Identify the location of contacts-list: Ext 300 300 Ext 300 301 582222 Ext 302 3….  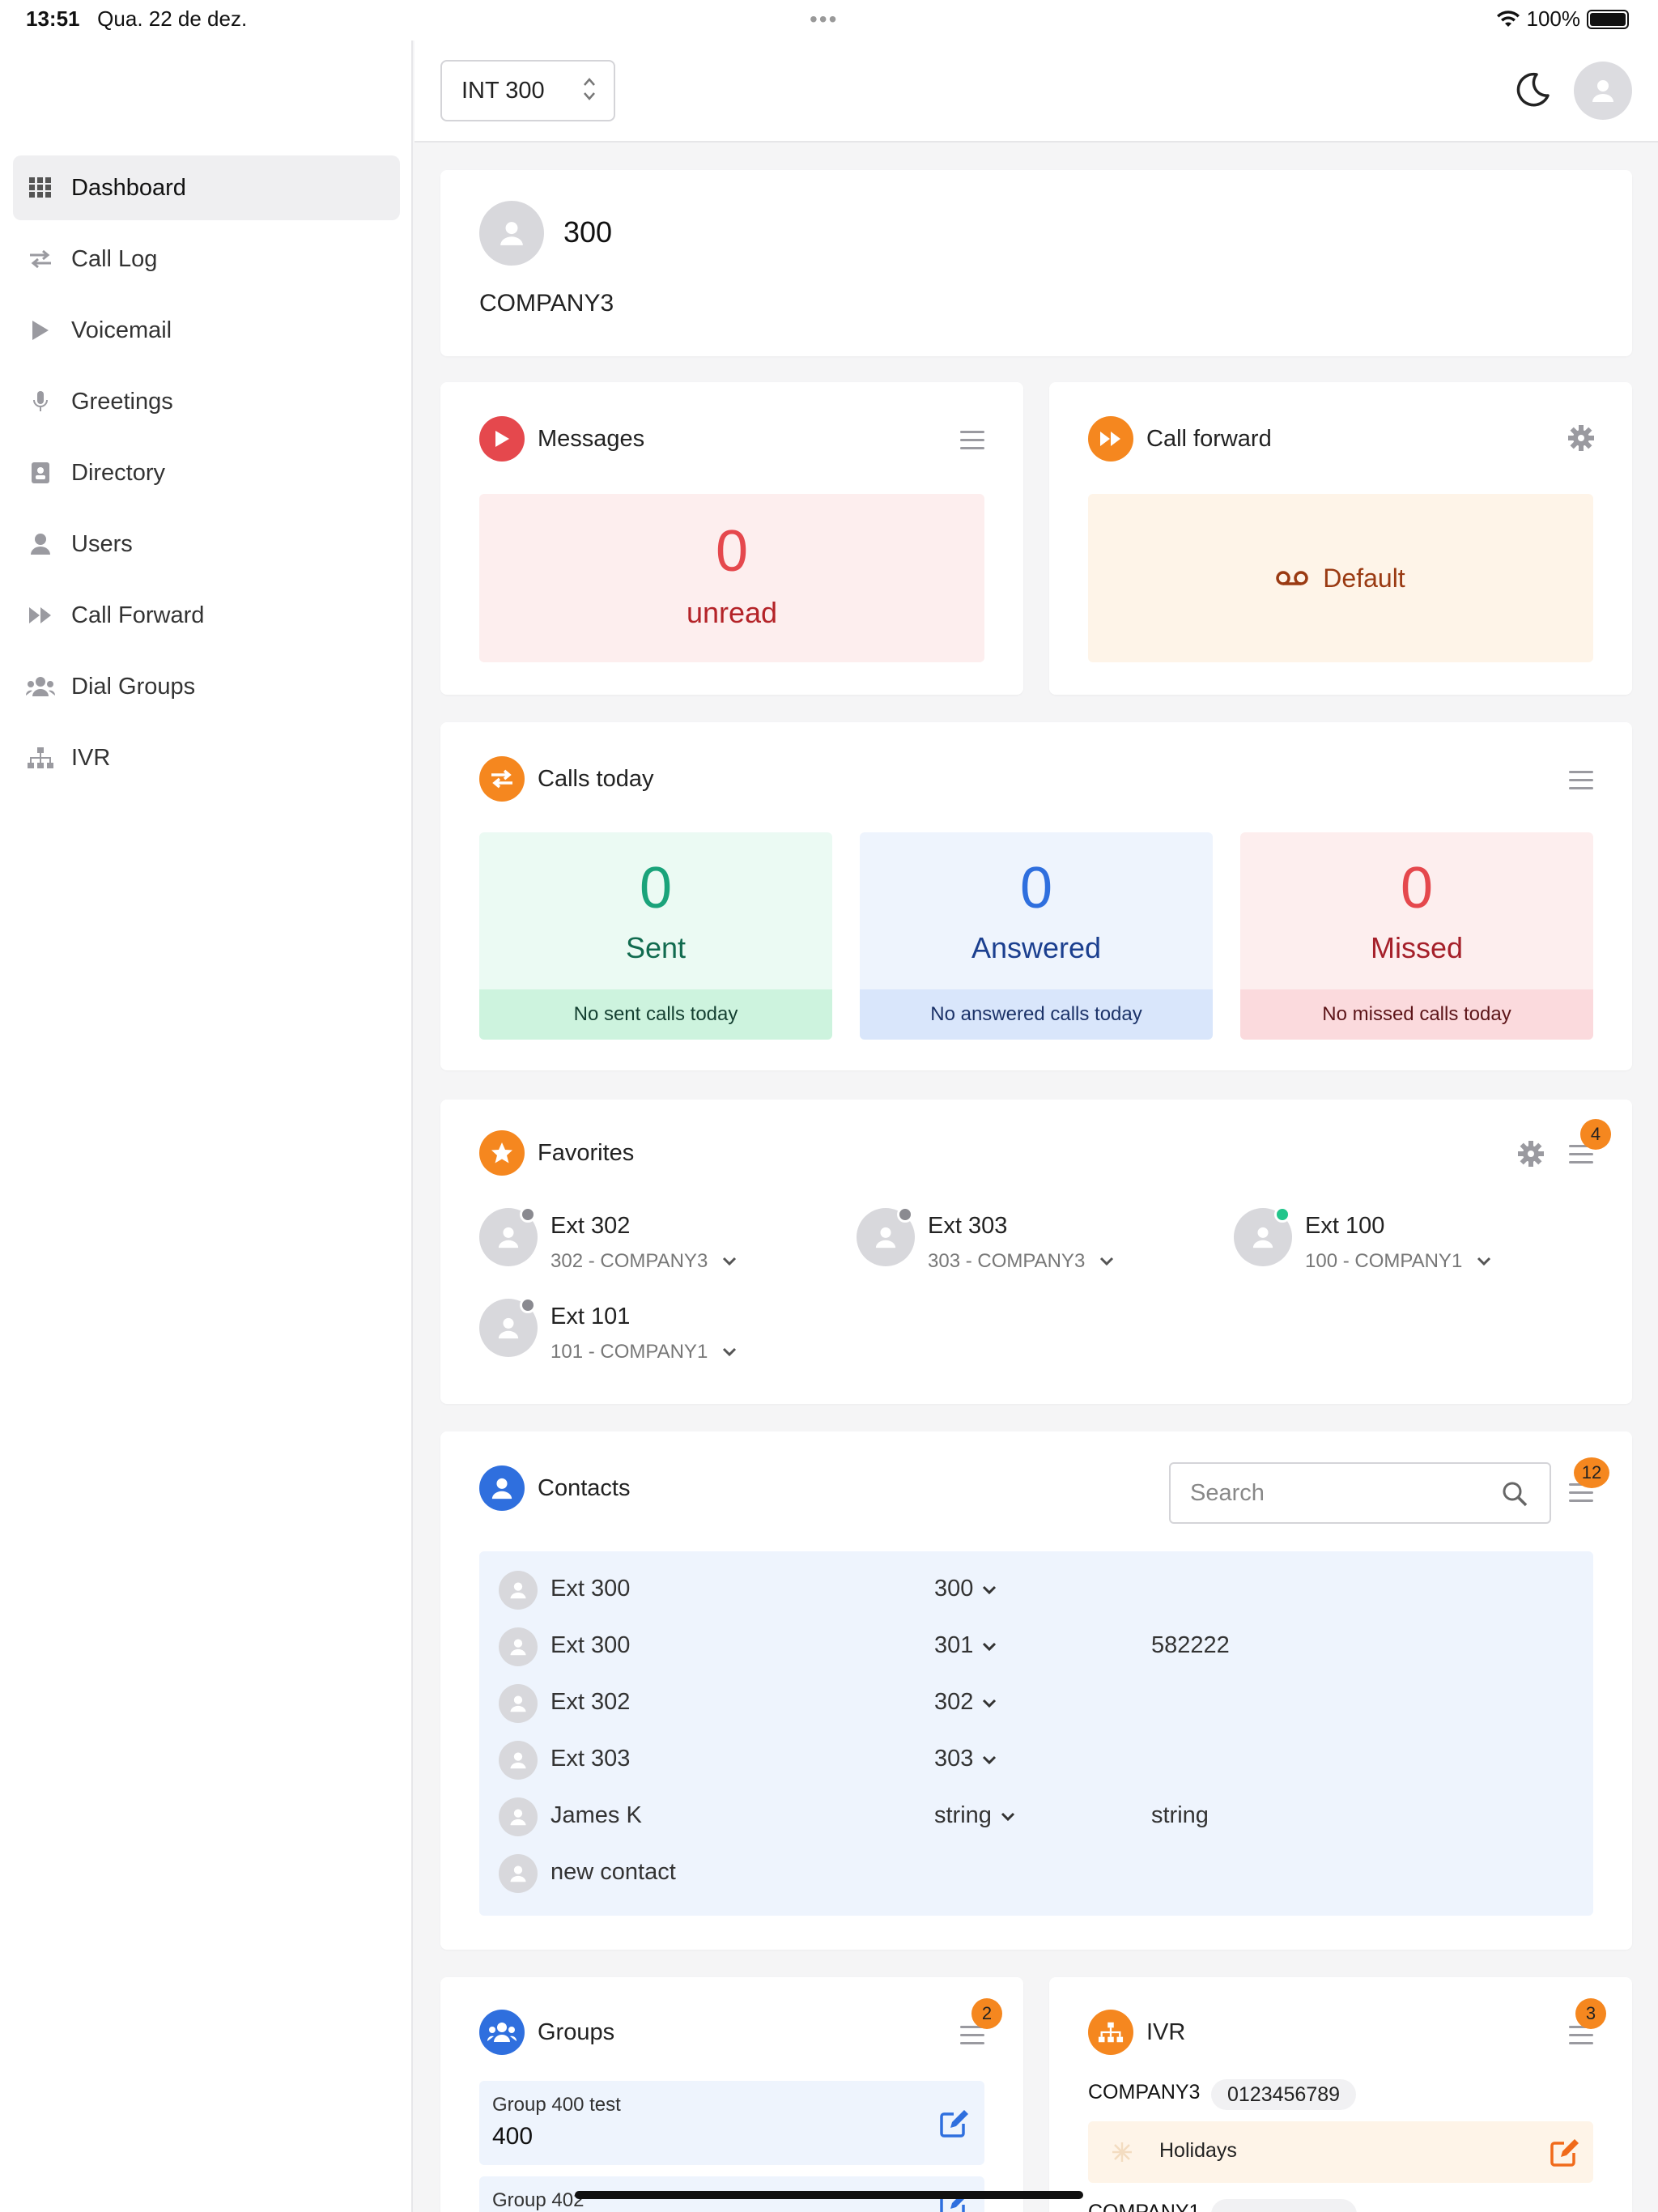
(1036, 1733).